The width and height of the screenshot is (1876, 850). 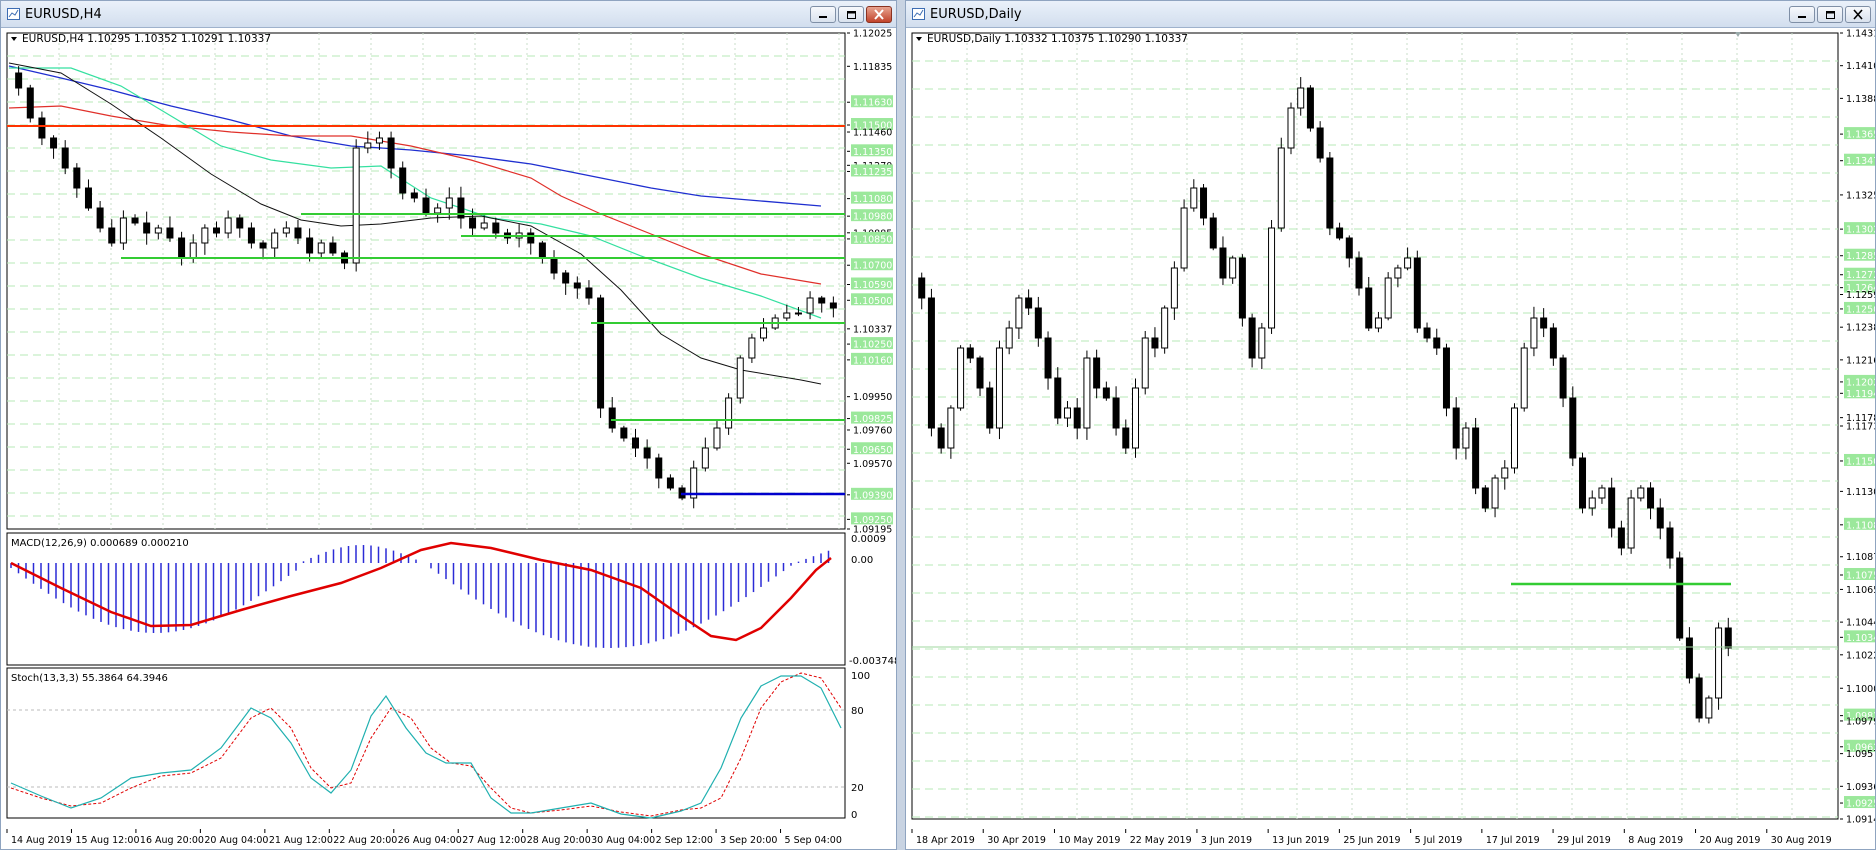 What do you see at coordinates (945, 840) in the screenshot?
I see `time-label: 18 Apr 2019` at bounding box center [945, 840].